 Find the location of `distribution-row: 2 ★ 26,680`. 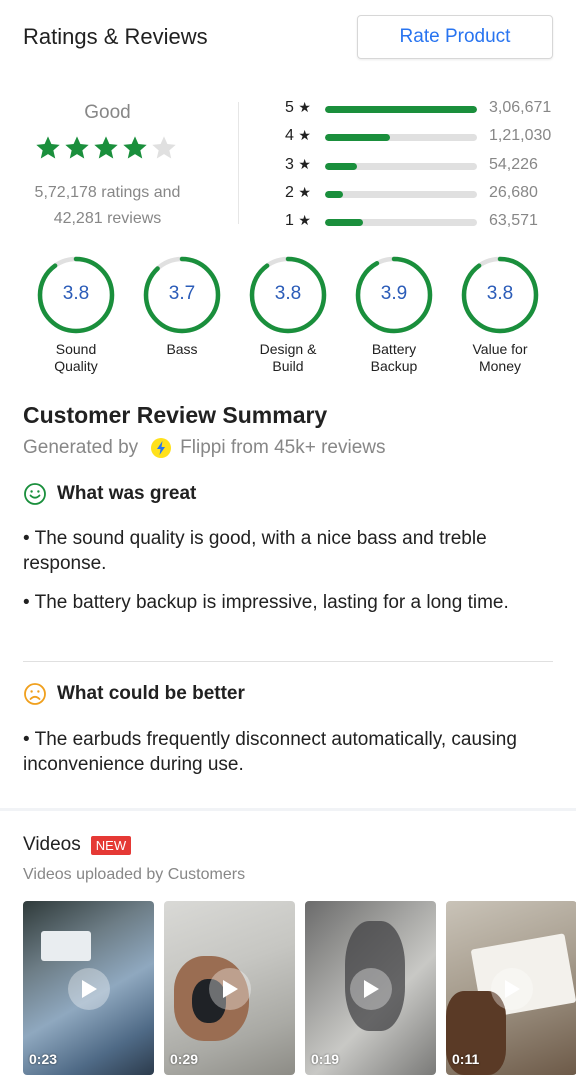

distribution-row: 2 ★ 26,680 is located at coordinates (430, 194).